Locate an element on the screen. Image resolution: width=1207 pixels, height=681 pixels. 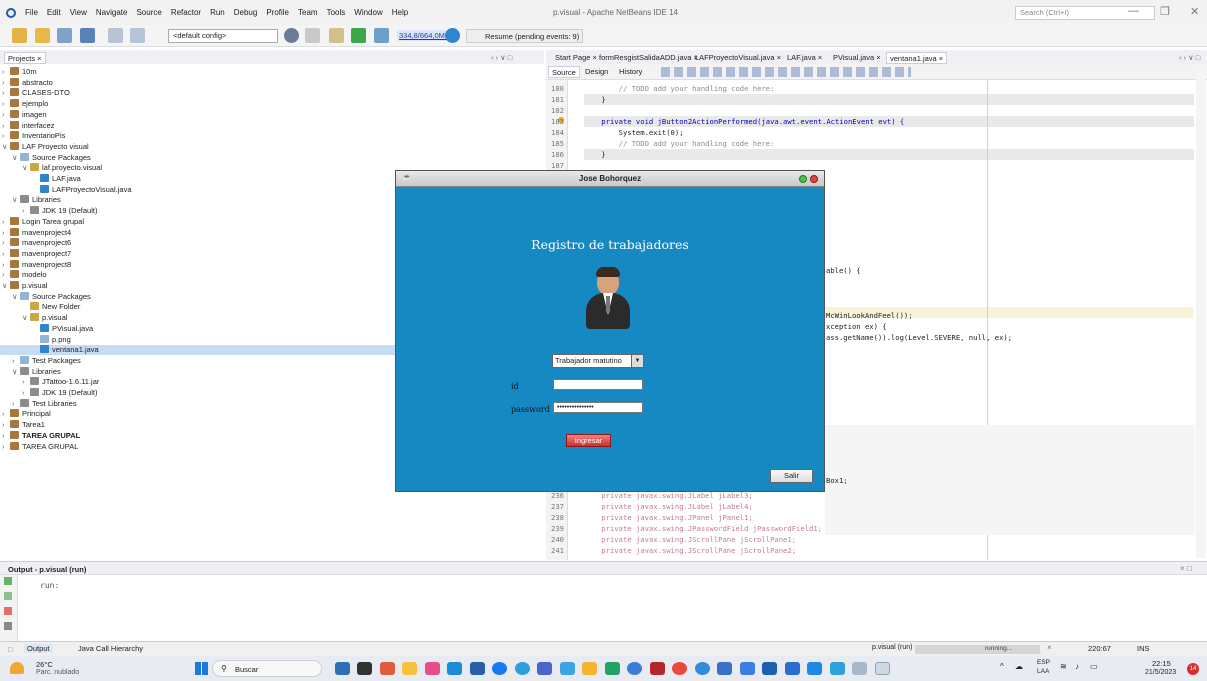
tab-java-call-hierarchy: Java Call Hierarchy is located at coordinates (110, 648).